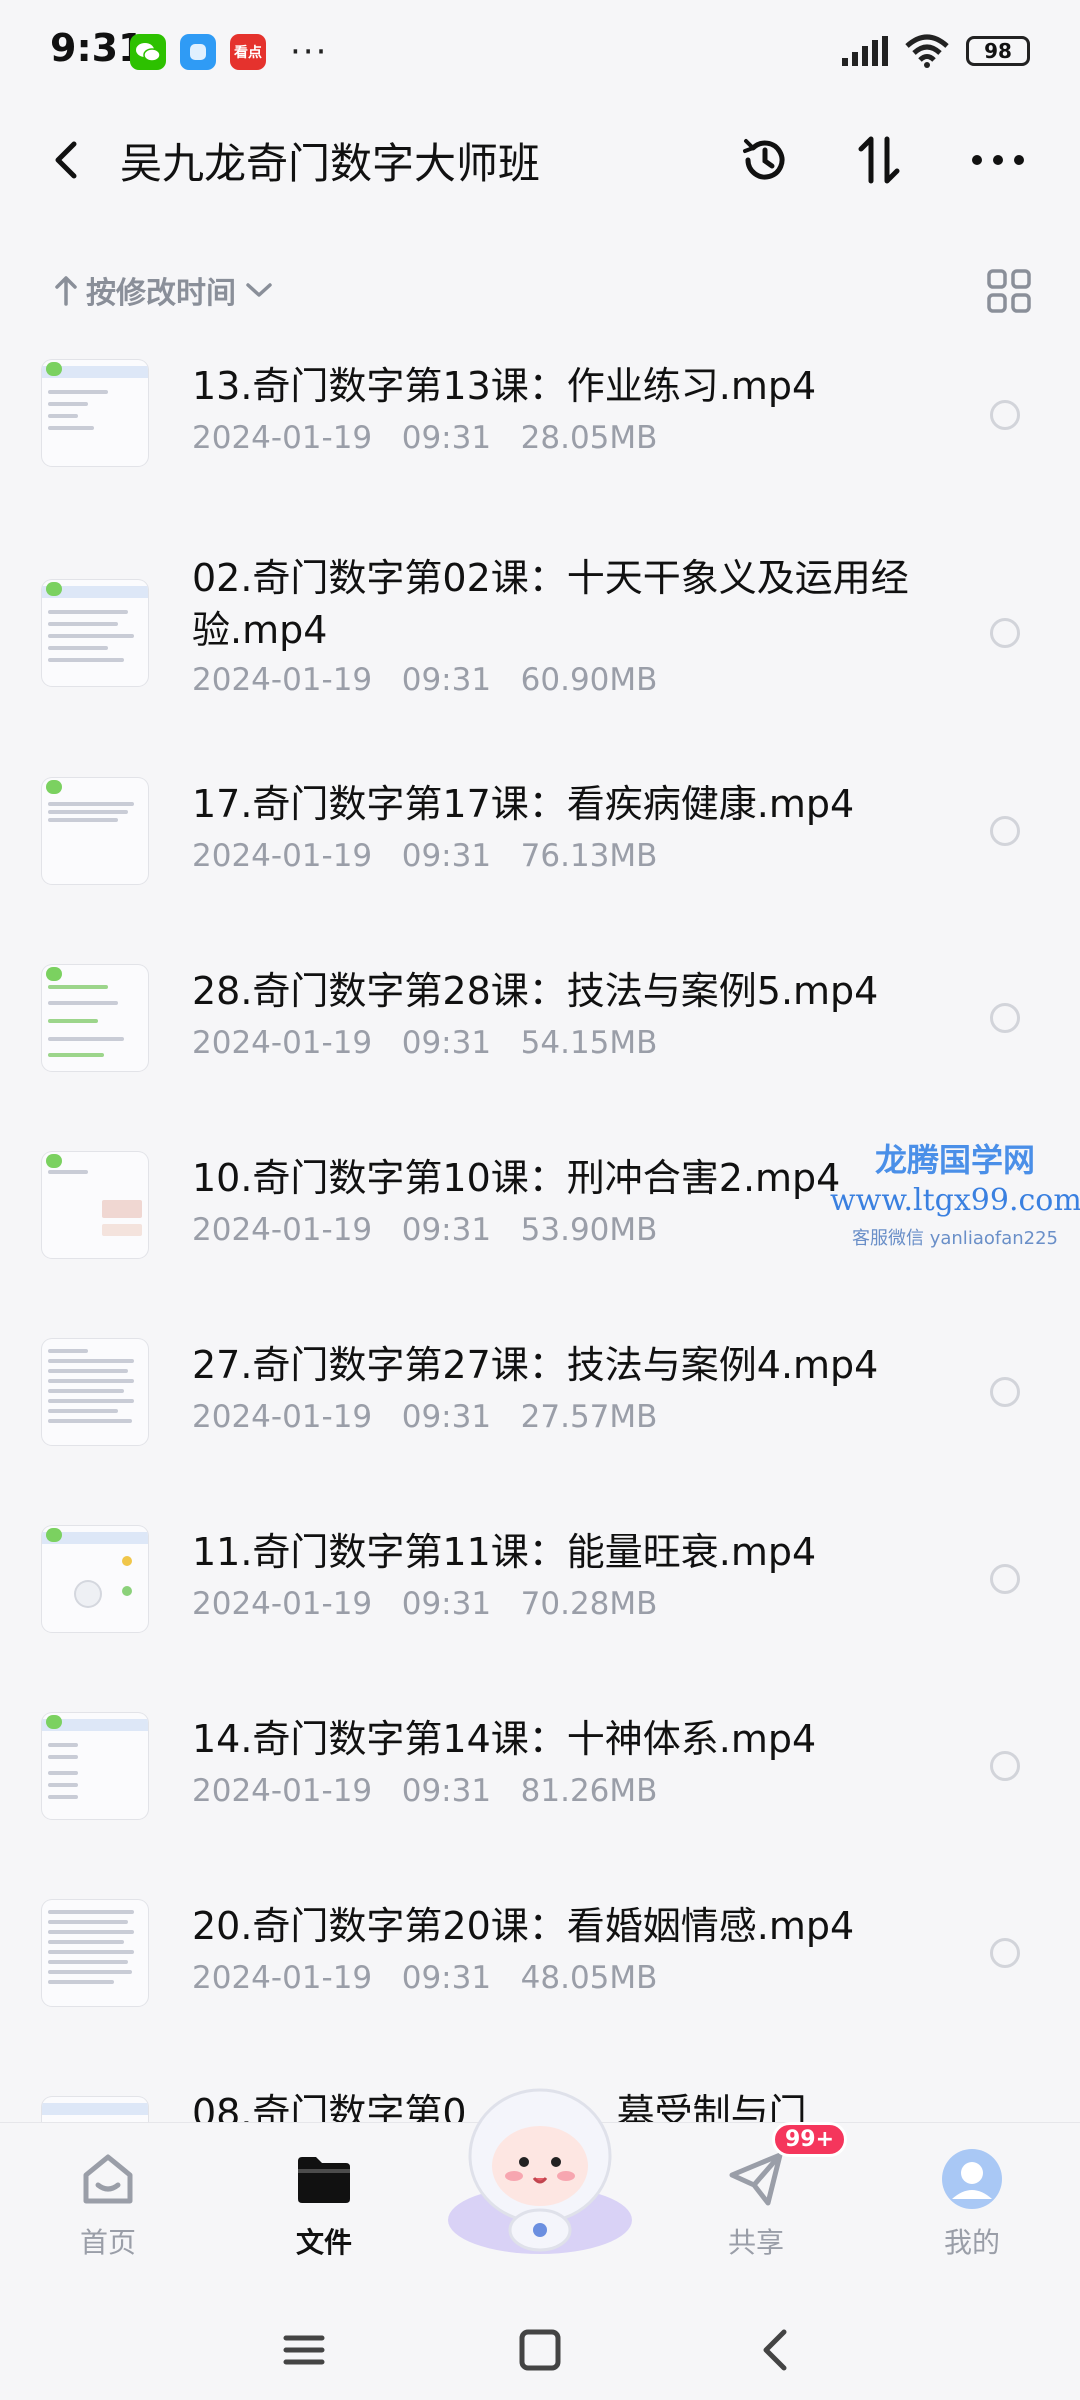 The width and height of the screenshot is (1080, 2400). I want to click on recent-apps-icon, so click(304, 2350).